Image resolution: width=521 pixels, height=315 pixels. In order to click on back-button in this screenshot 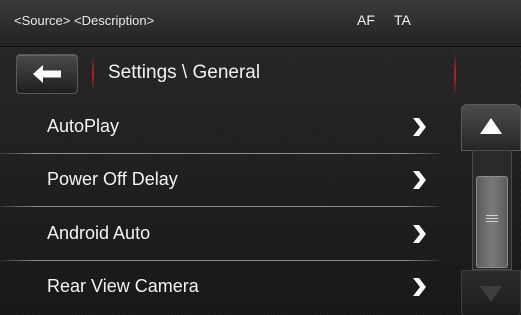, I will do `click(47, 74)`.